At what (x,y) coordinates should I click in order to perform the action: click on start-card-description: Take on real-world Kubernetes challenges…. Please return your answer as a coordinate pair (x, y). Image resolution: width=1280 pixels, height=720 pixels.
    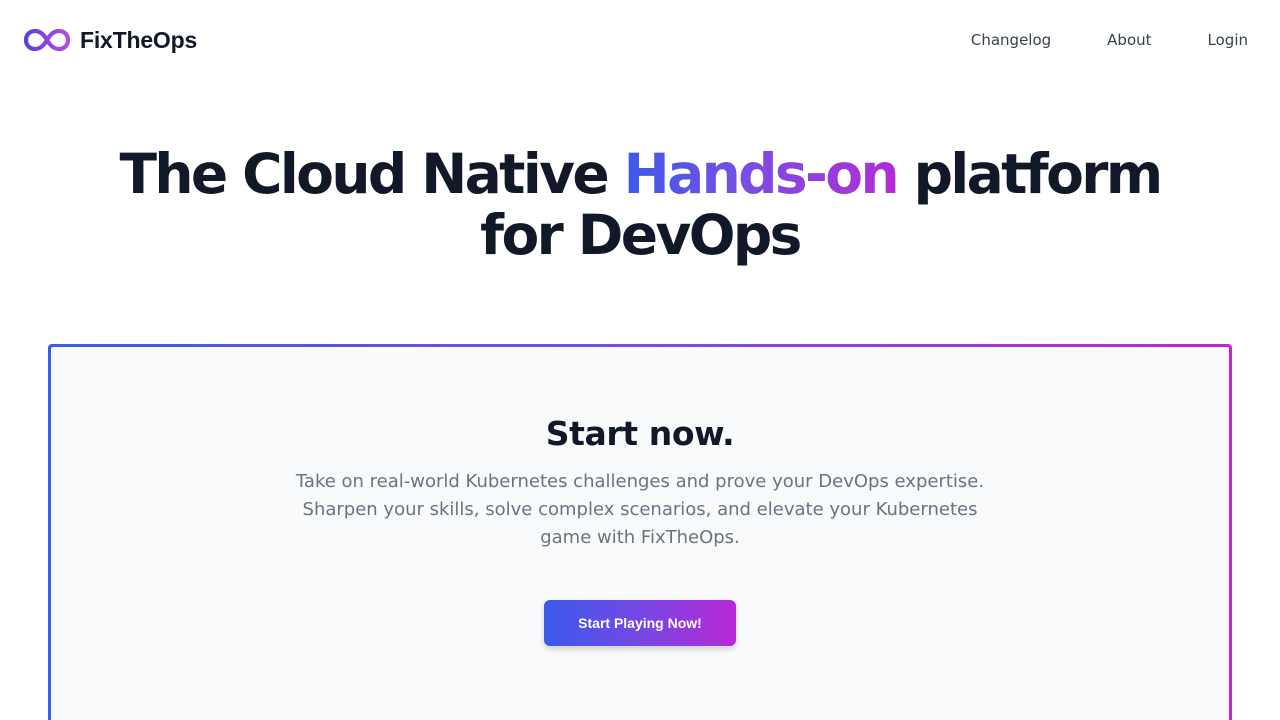
    Looking at the image, I should click on (640, 509).